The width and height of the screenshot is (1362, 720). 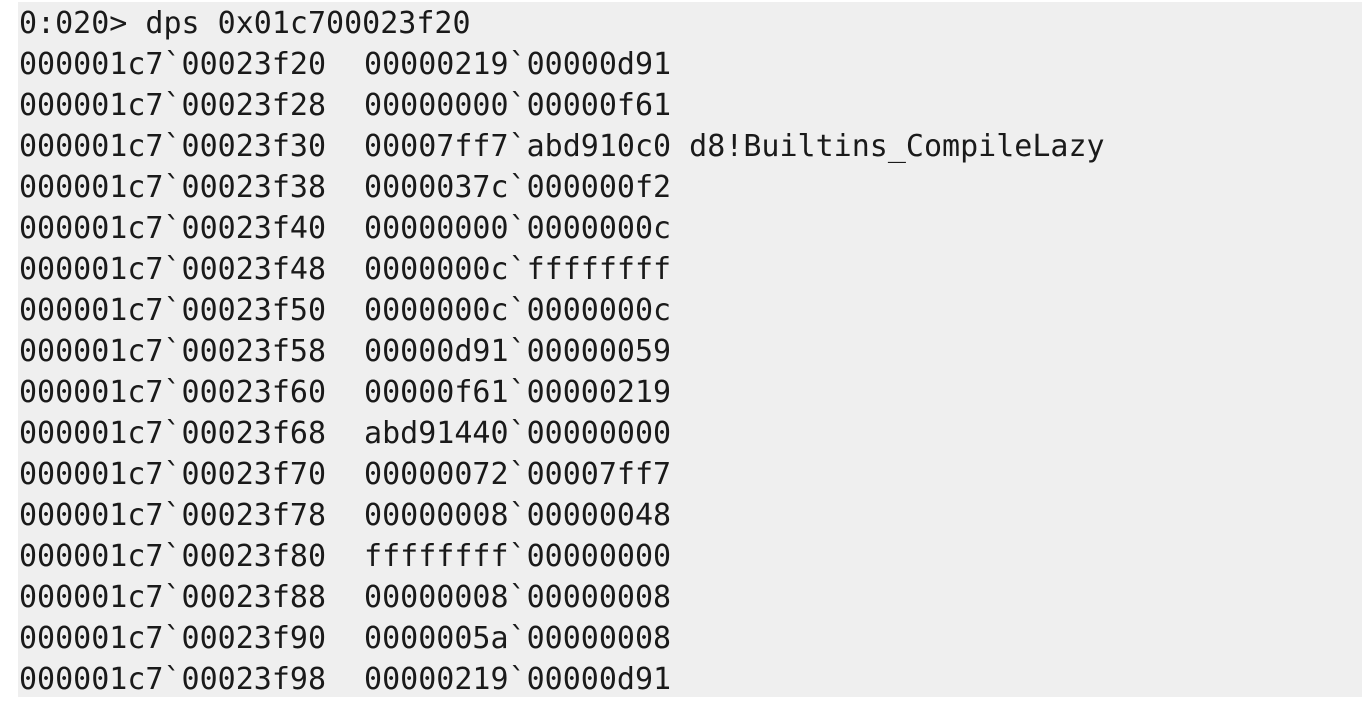 What do you see at coordinates (173, 392) in the screenshot?
I see `memory-address: 000001c7`00023f60` at bounding box center [173, 392].